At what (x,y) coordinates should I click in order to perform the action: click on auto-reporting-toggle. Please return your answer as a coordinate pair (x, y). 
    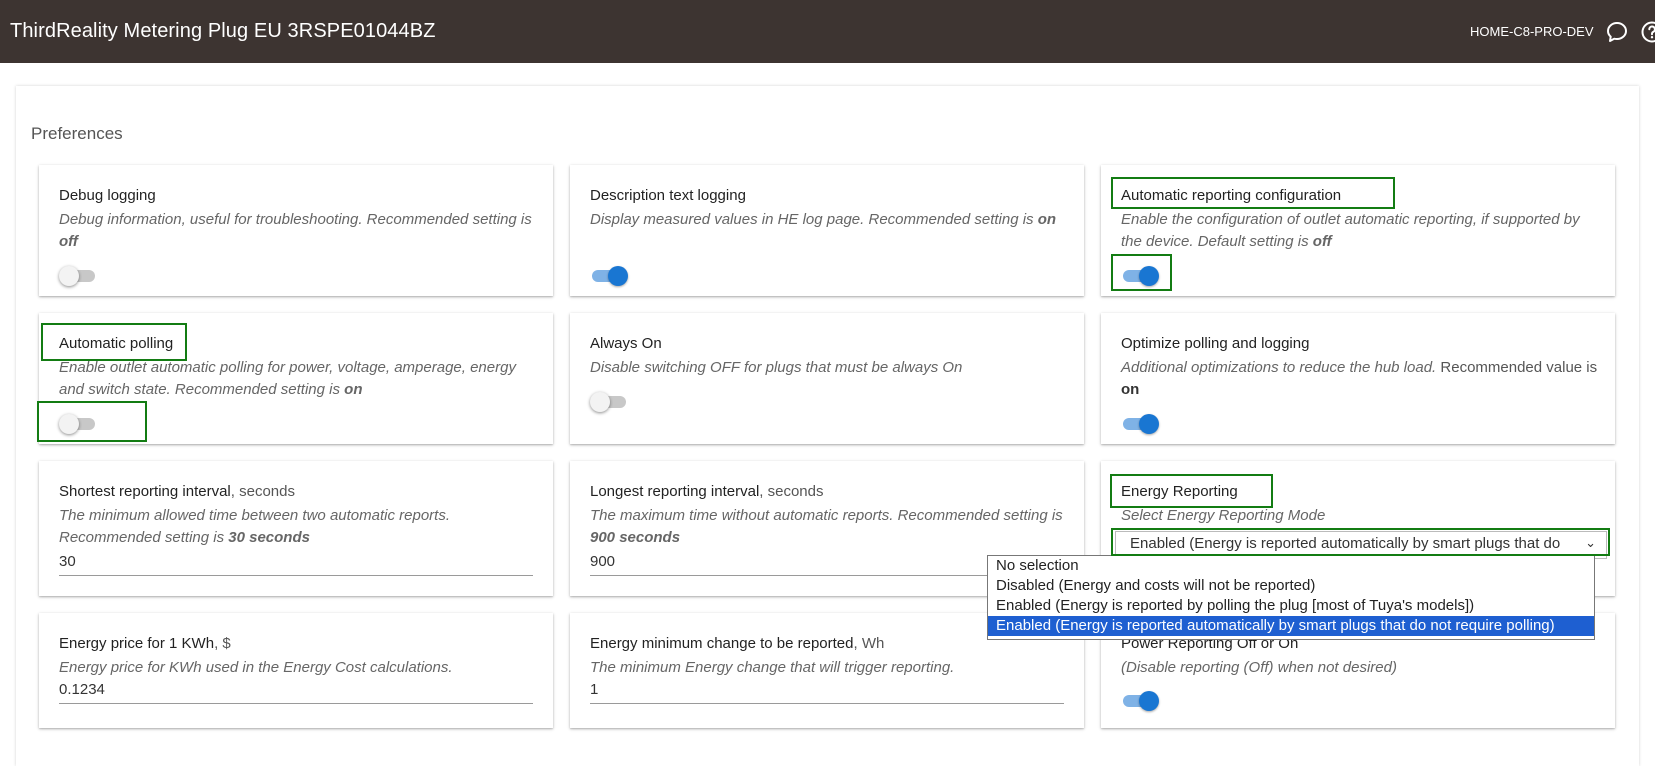
    Looking at the image, I should click on (1140, 276).